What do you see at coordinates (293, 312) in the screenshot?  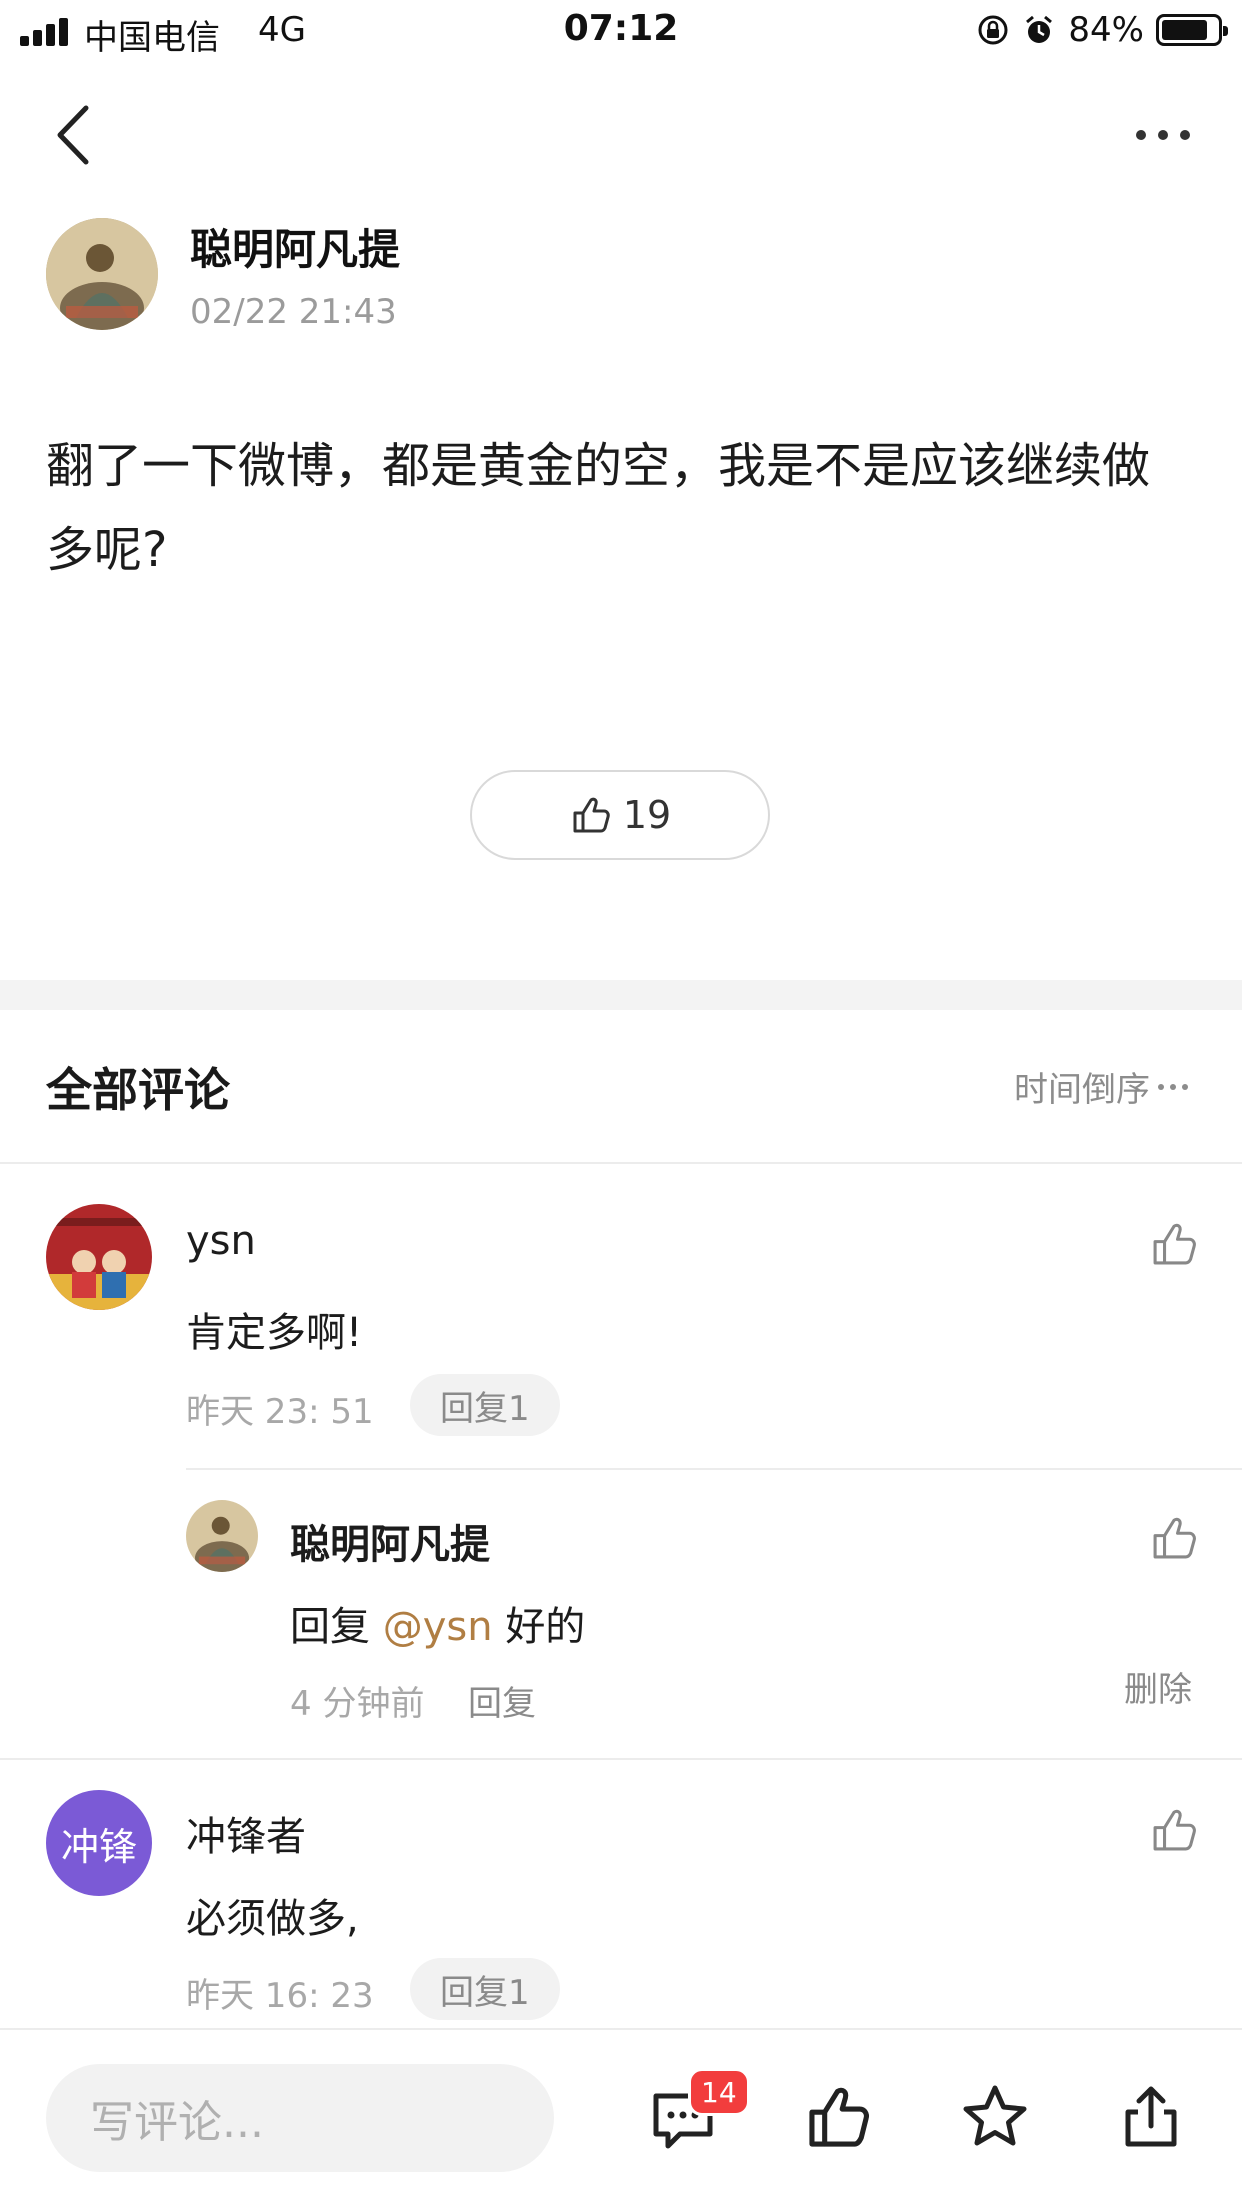 I see `post-timestamp: 02/22 21:43` at bounding box center [293, 312].